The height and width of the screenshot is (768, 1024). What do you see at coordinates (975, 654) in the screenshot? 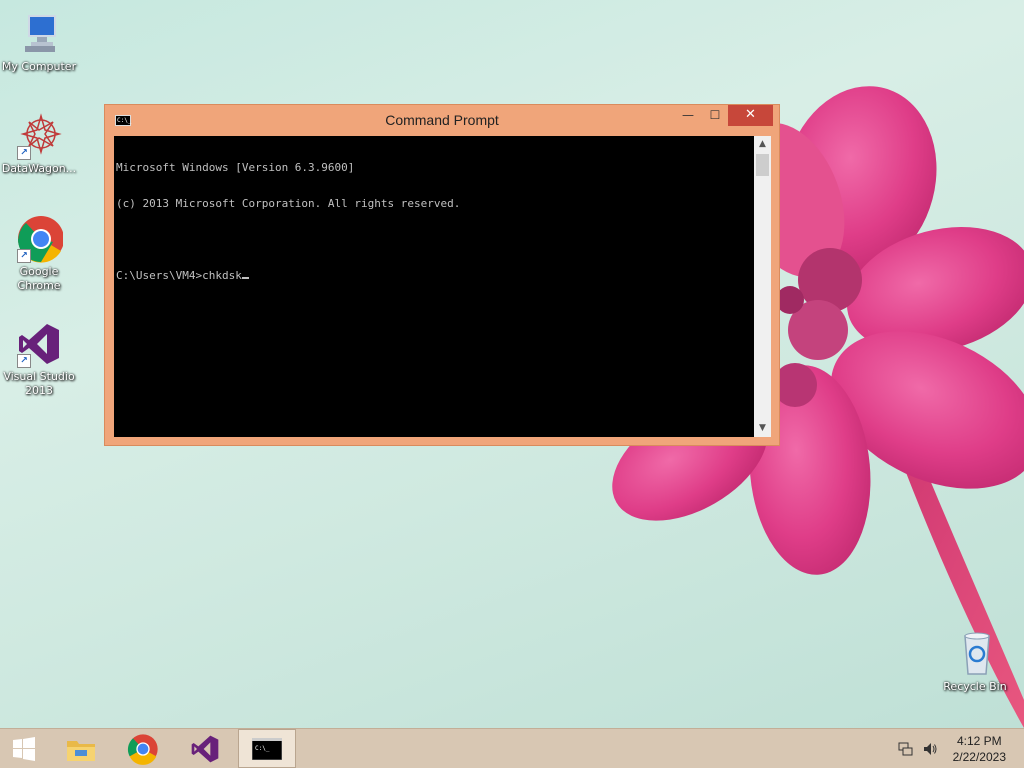
I see `recycle-bin-icon` at bounding box center [975, 654].